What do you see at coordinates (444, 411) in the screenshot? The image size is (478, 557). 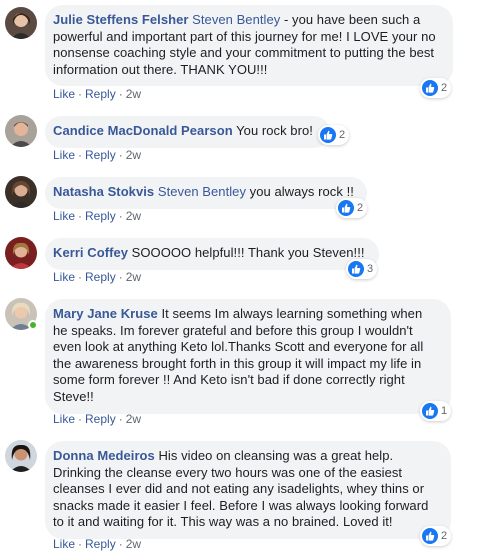 I see `reaction-count-label: 1` at bounding box center [444, 411].